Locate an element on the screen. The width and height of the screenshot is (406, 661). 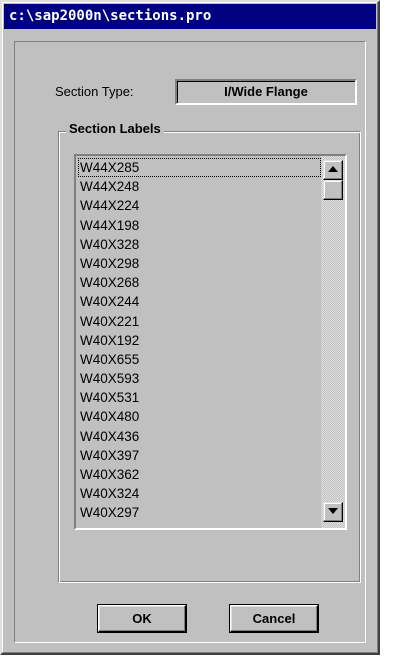
section-label-item: W40X531 is located at coordinates (199, 397).